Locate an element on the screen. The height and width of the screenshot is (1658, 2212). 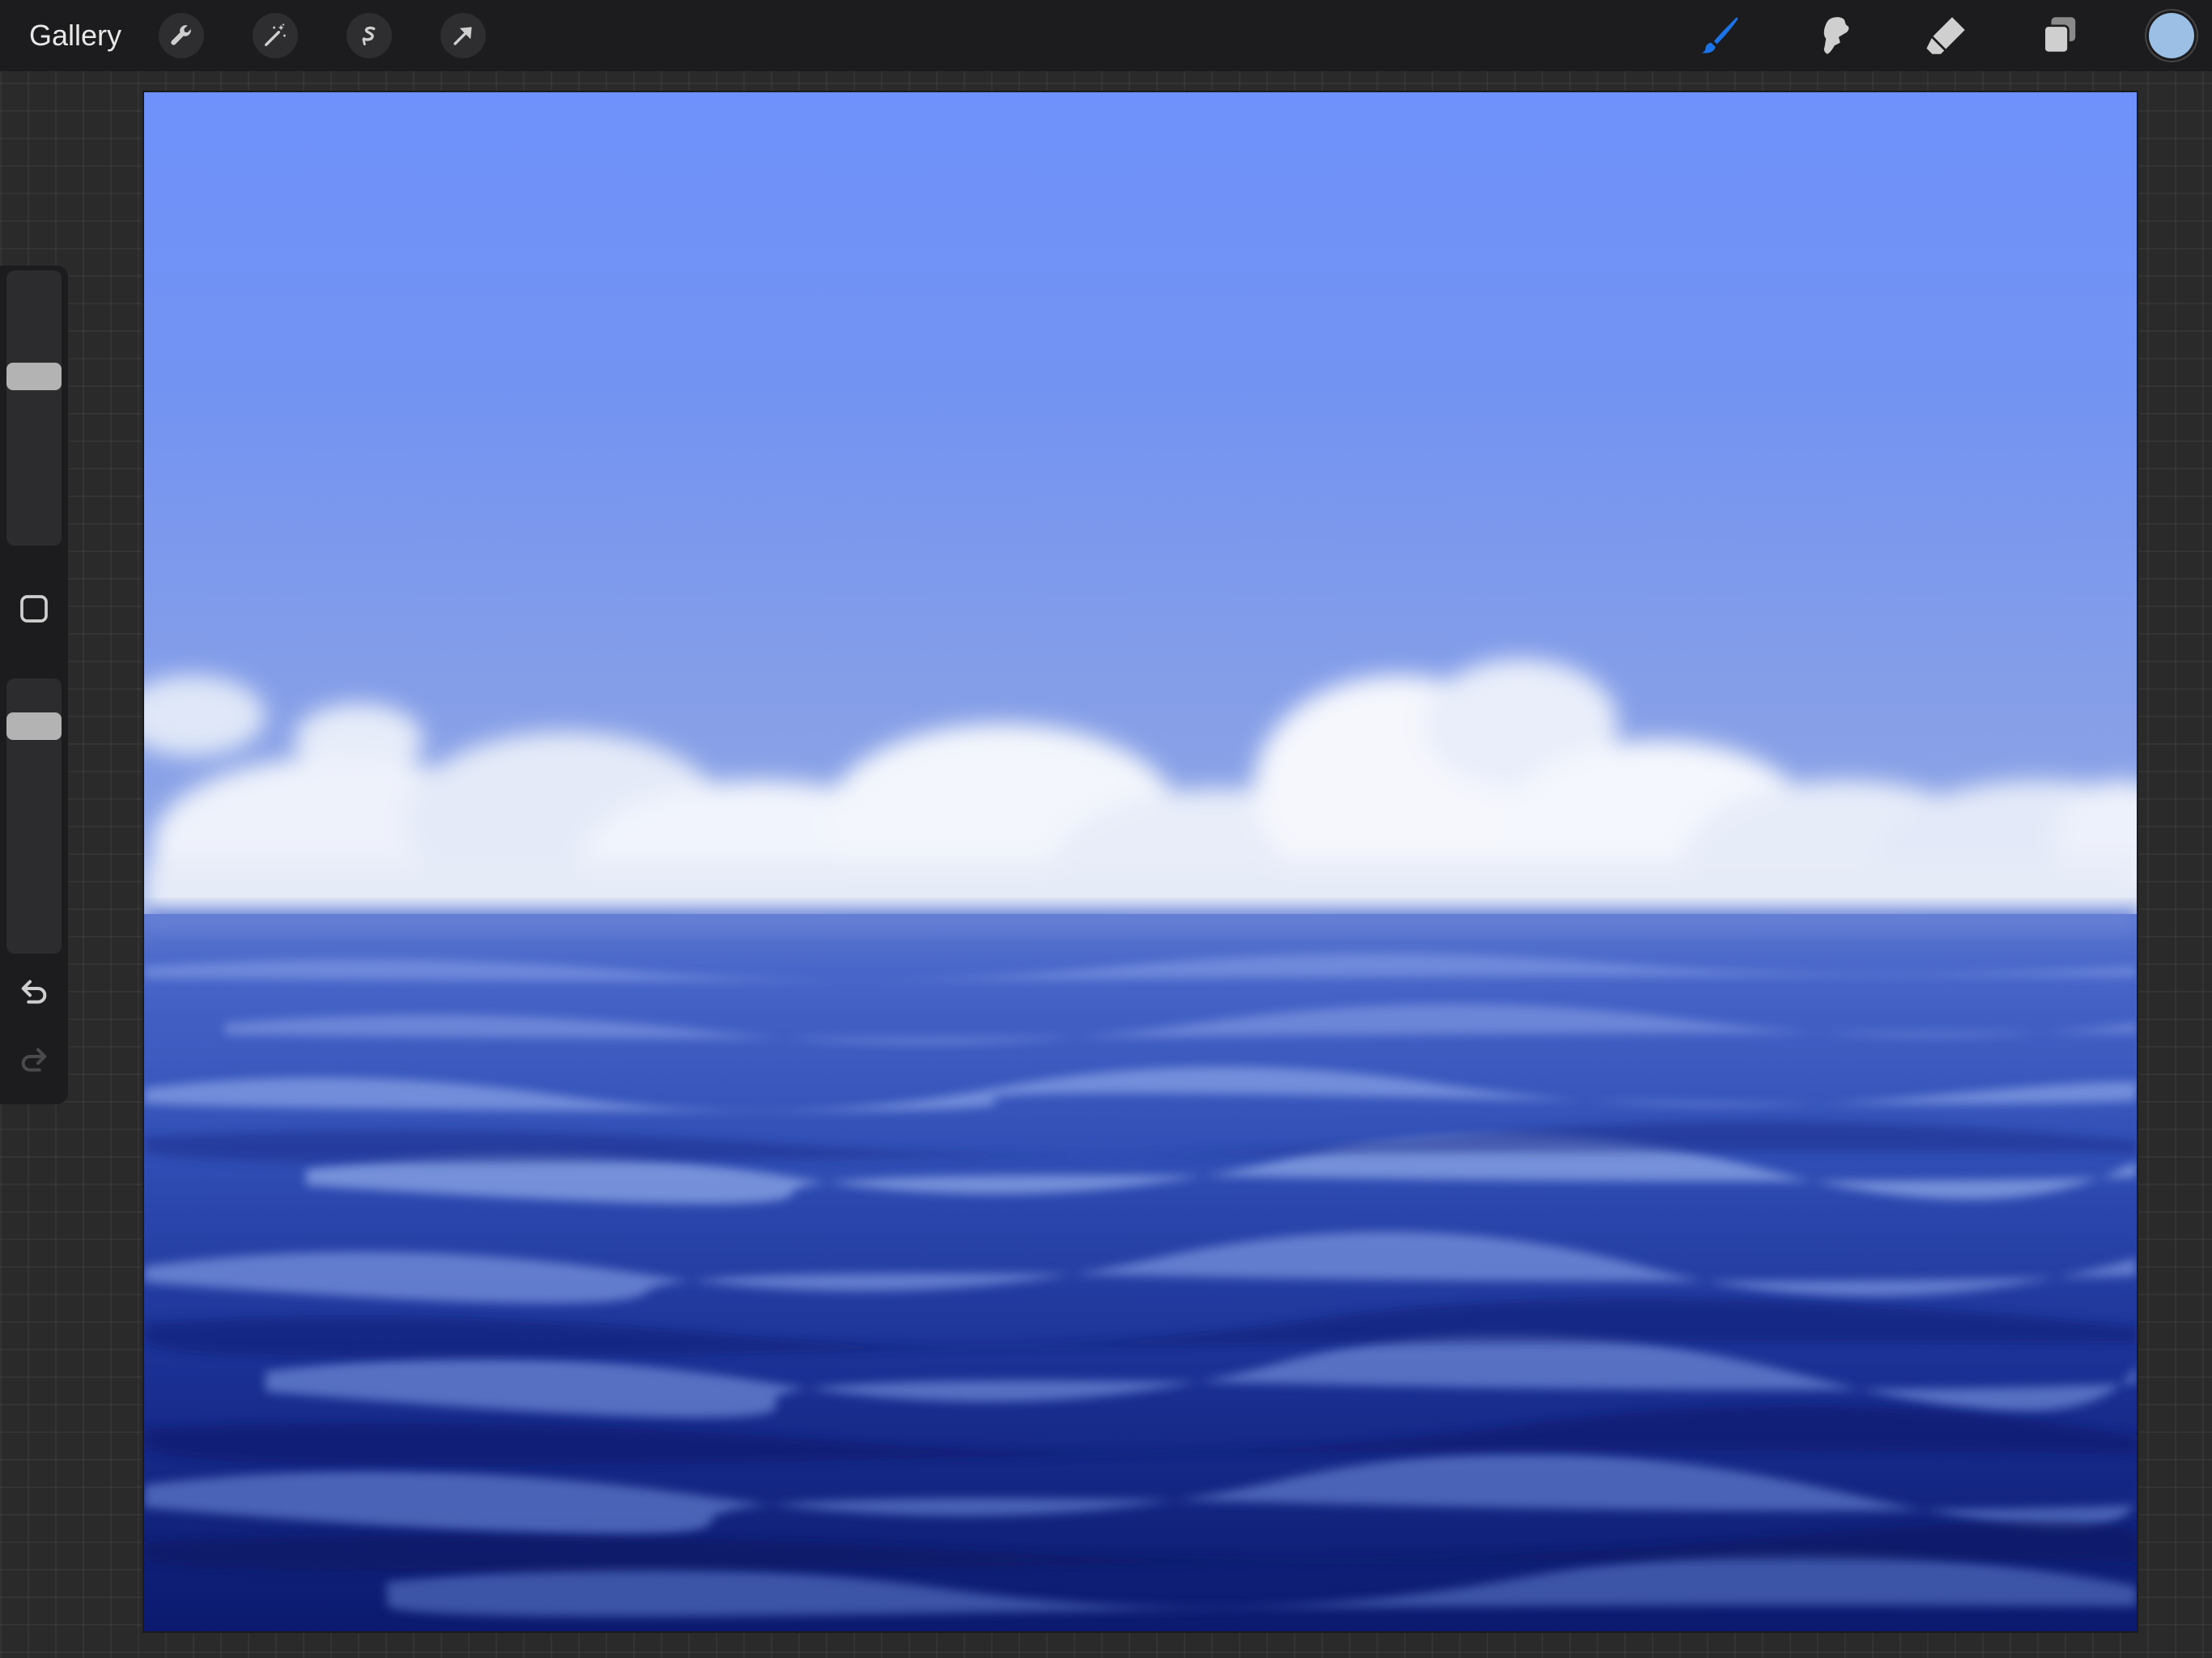
top-toolbar: Gallery is located at coordinates (1106, 35).